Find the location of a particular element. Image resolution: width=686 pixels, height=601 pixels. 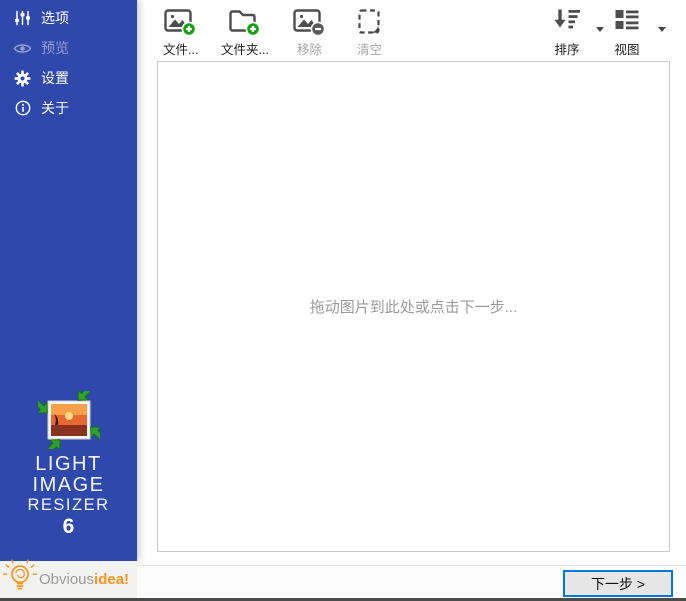

sidebar-item-about: 关于 is located at coordinates (68, 108).